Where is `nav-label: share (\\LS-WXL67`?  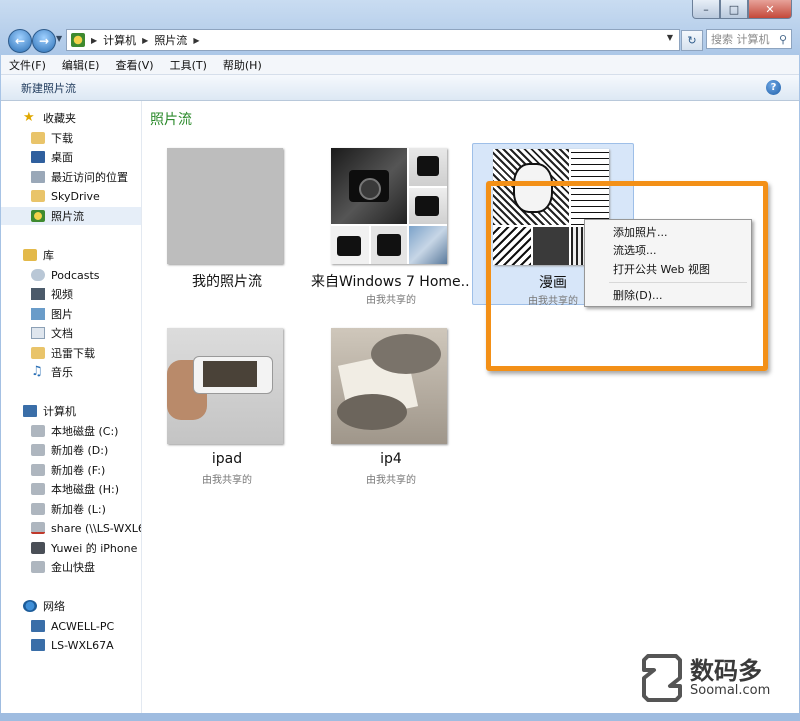
nav-label: share (\\LS-WXL67 is located at coordinates (96, 528).